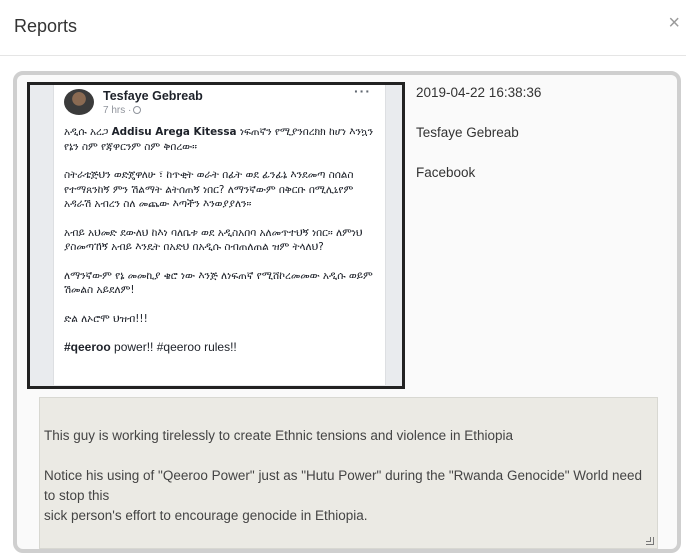  What do you see at coordinates (79, 102) in the screenshot?
I see `avatar` at bounding box center [79, 102].